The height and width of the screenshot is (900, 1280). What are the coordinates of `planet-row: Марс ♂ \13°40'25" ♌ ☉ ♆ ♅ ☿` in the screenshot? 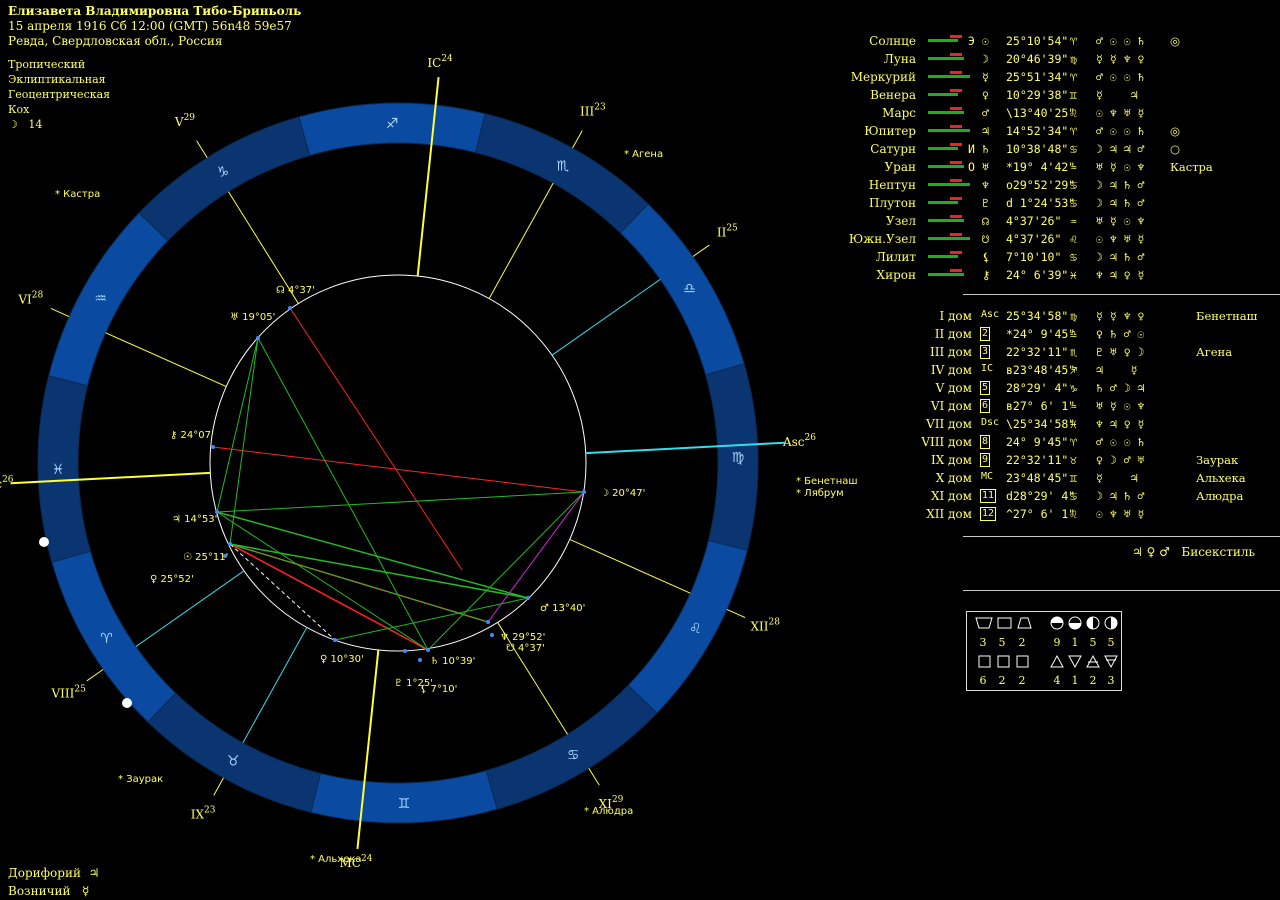 It's located at (1013, 113).